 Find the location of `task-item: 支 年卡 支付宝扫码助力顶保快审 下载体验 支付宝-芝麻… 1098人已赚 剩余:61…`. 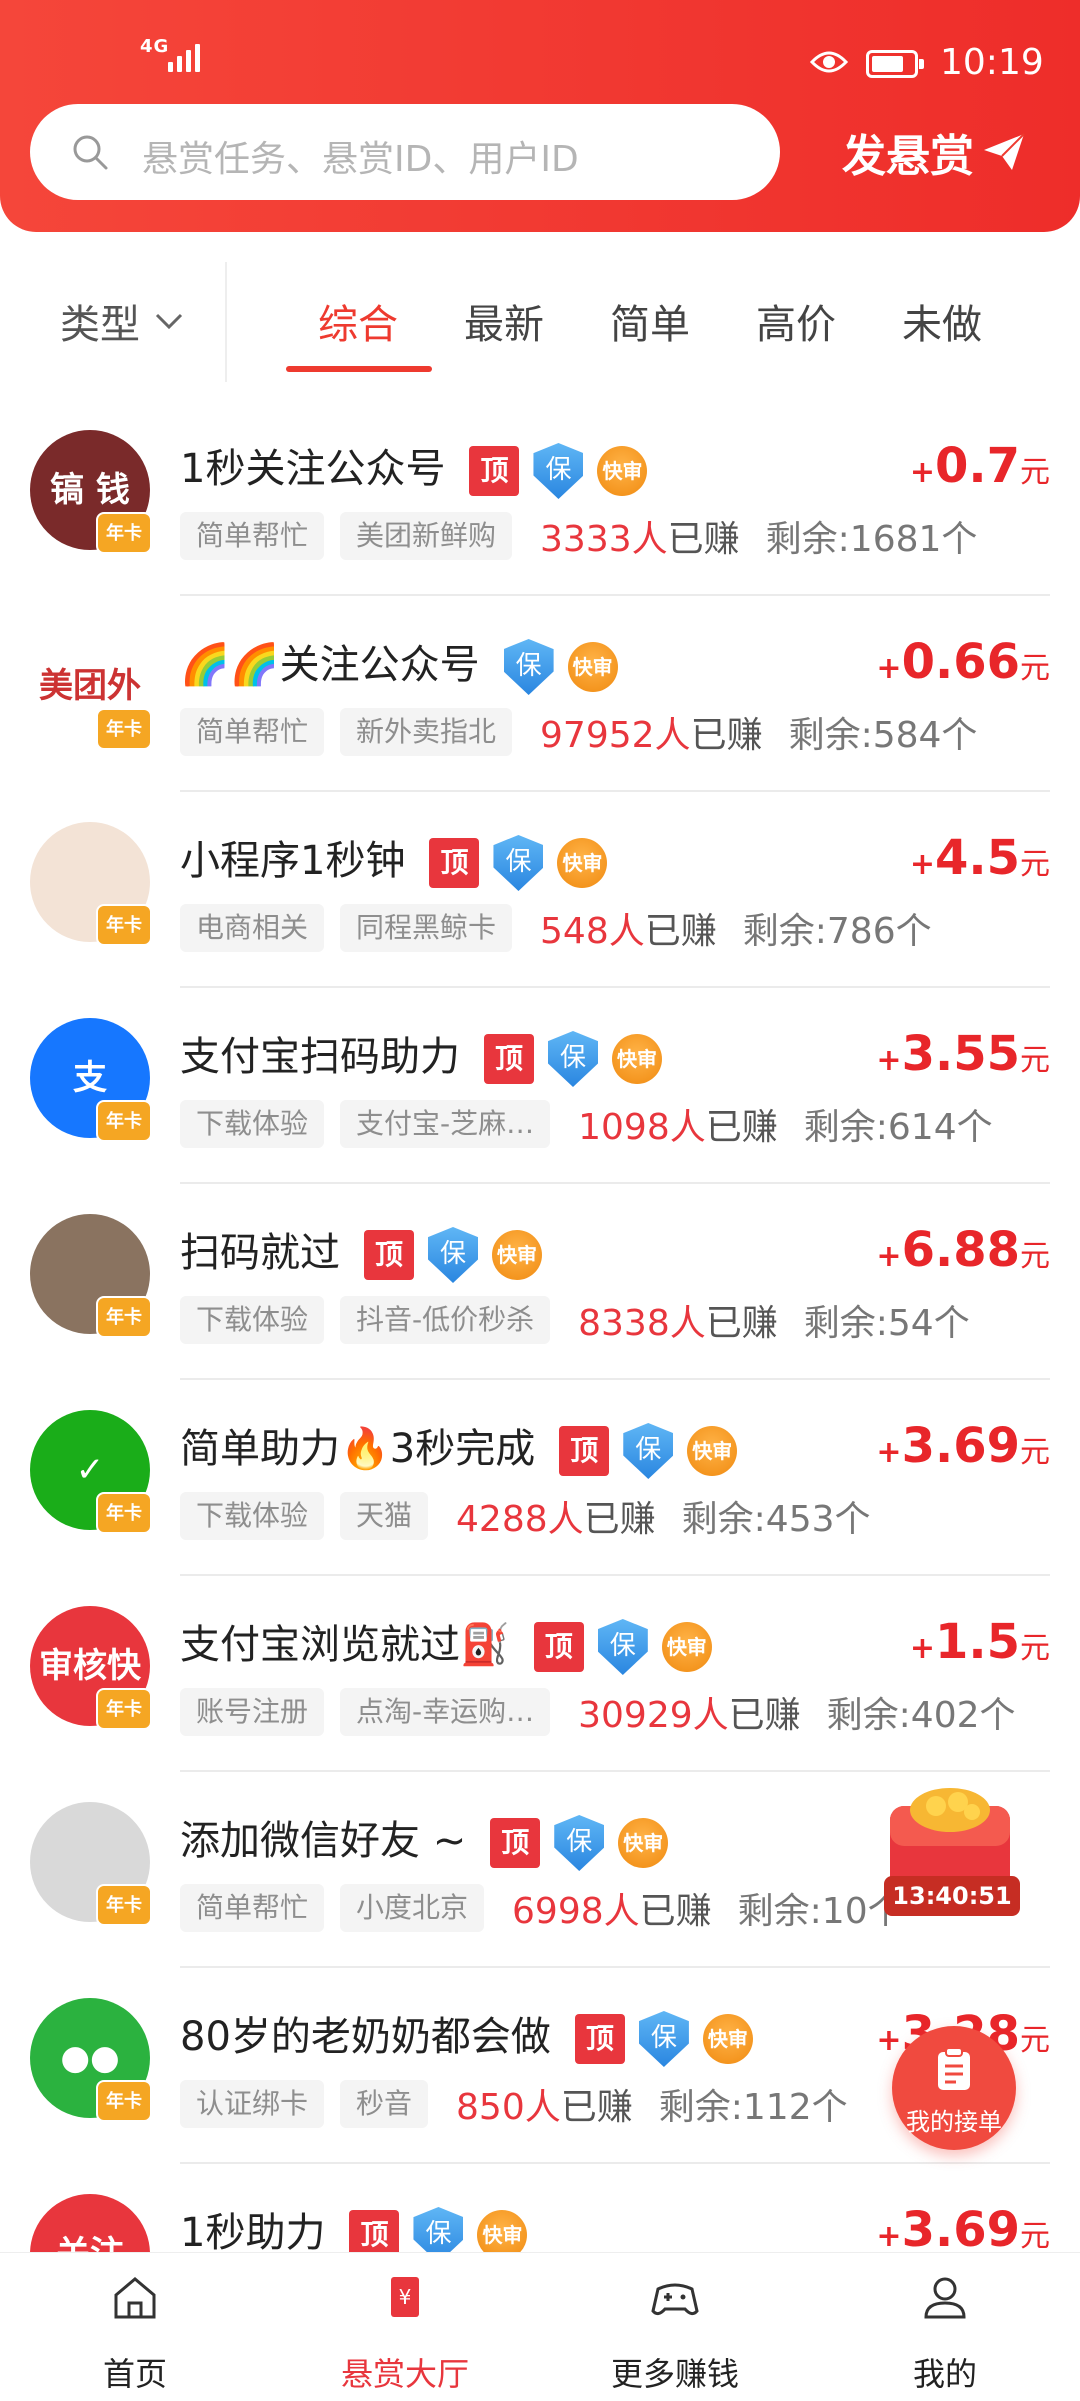

task-item: 支 年卡 支付宝扫码助力顶保快审 下载体验 支付宝-芝麻… 1098人已赚 剩余:61… is located at coordinates (540, 1086).